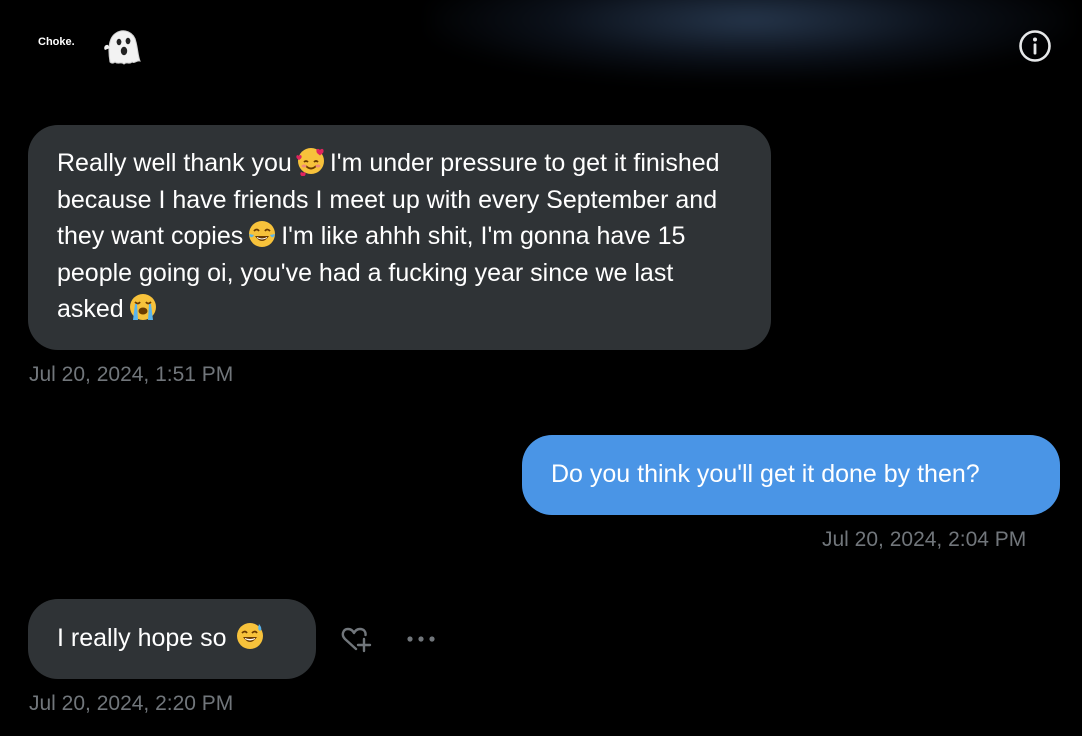 The image size is (1082, 736). I want to click on smiling-face-with-hearts-emoji, so click(310, 162).